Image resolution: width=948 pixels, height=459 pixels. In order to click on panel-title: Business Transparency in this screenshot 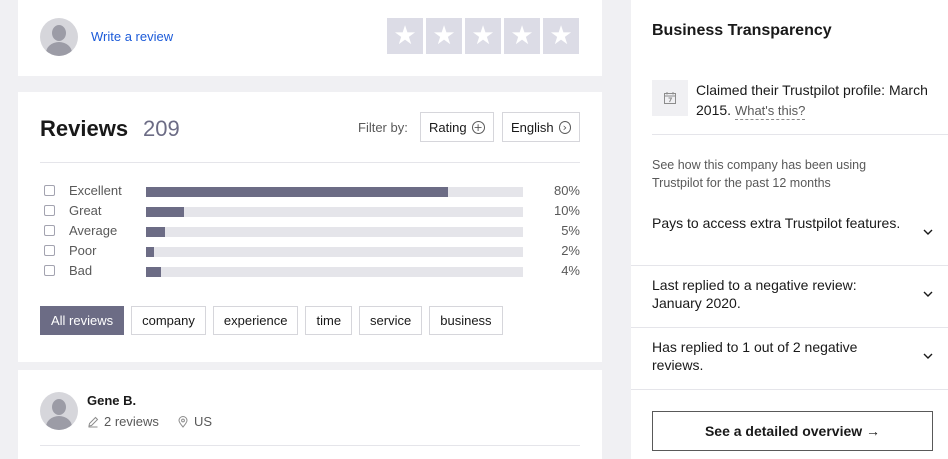, I will do `click(742, 30)`.